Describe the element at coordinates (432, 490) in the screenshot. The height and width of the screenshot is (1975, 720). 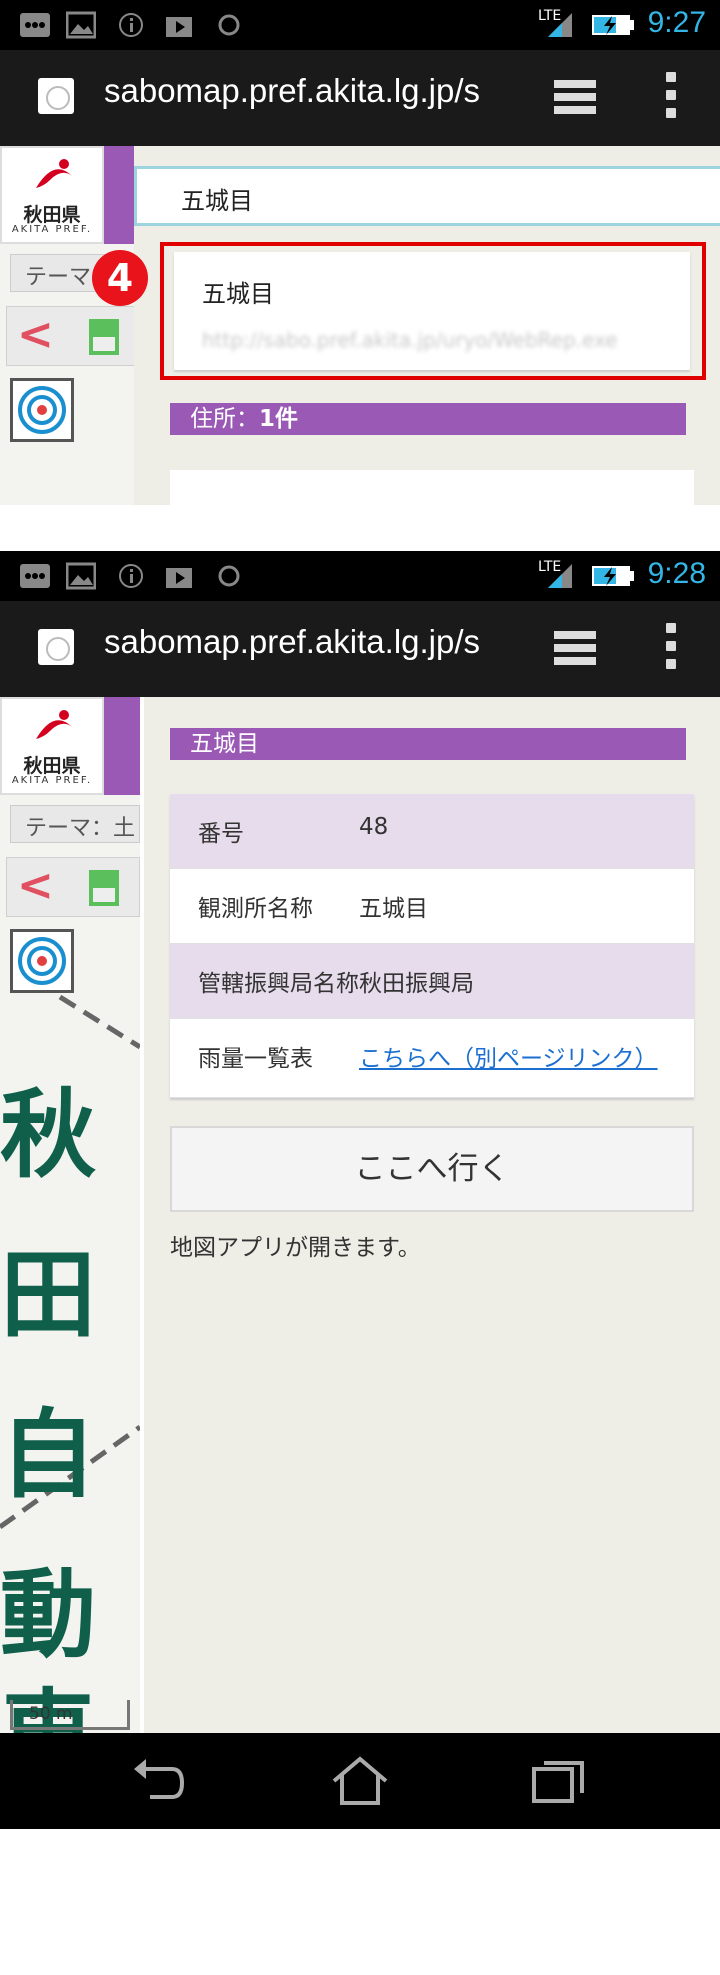
I see `address-result-item: 秋田県南秋田郡五城目` at that location.